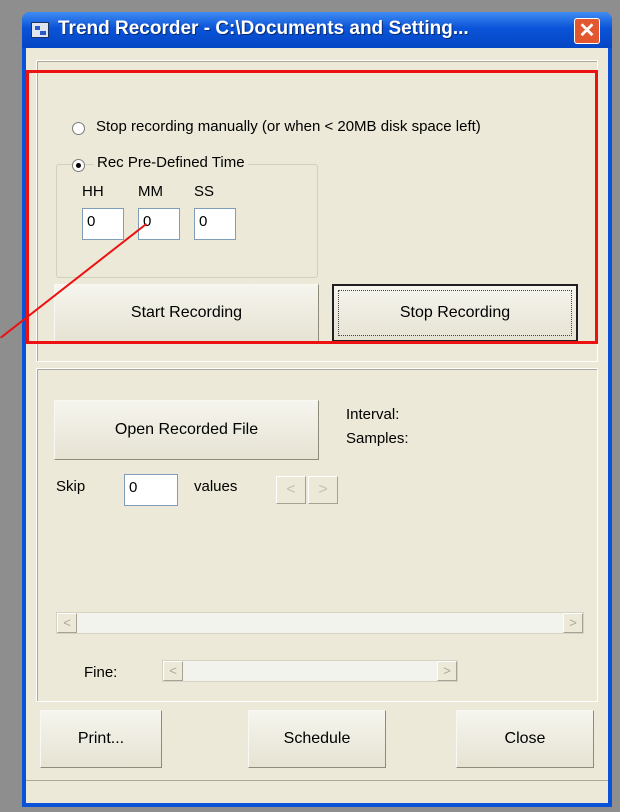  I want to click on close-dialog-button: Close, so click(525, 739).